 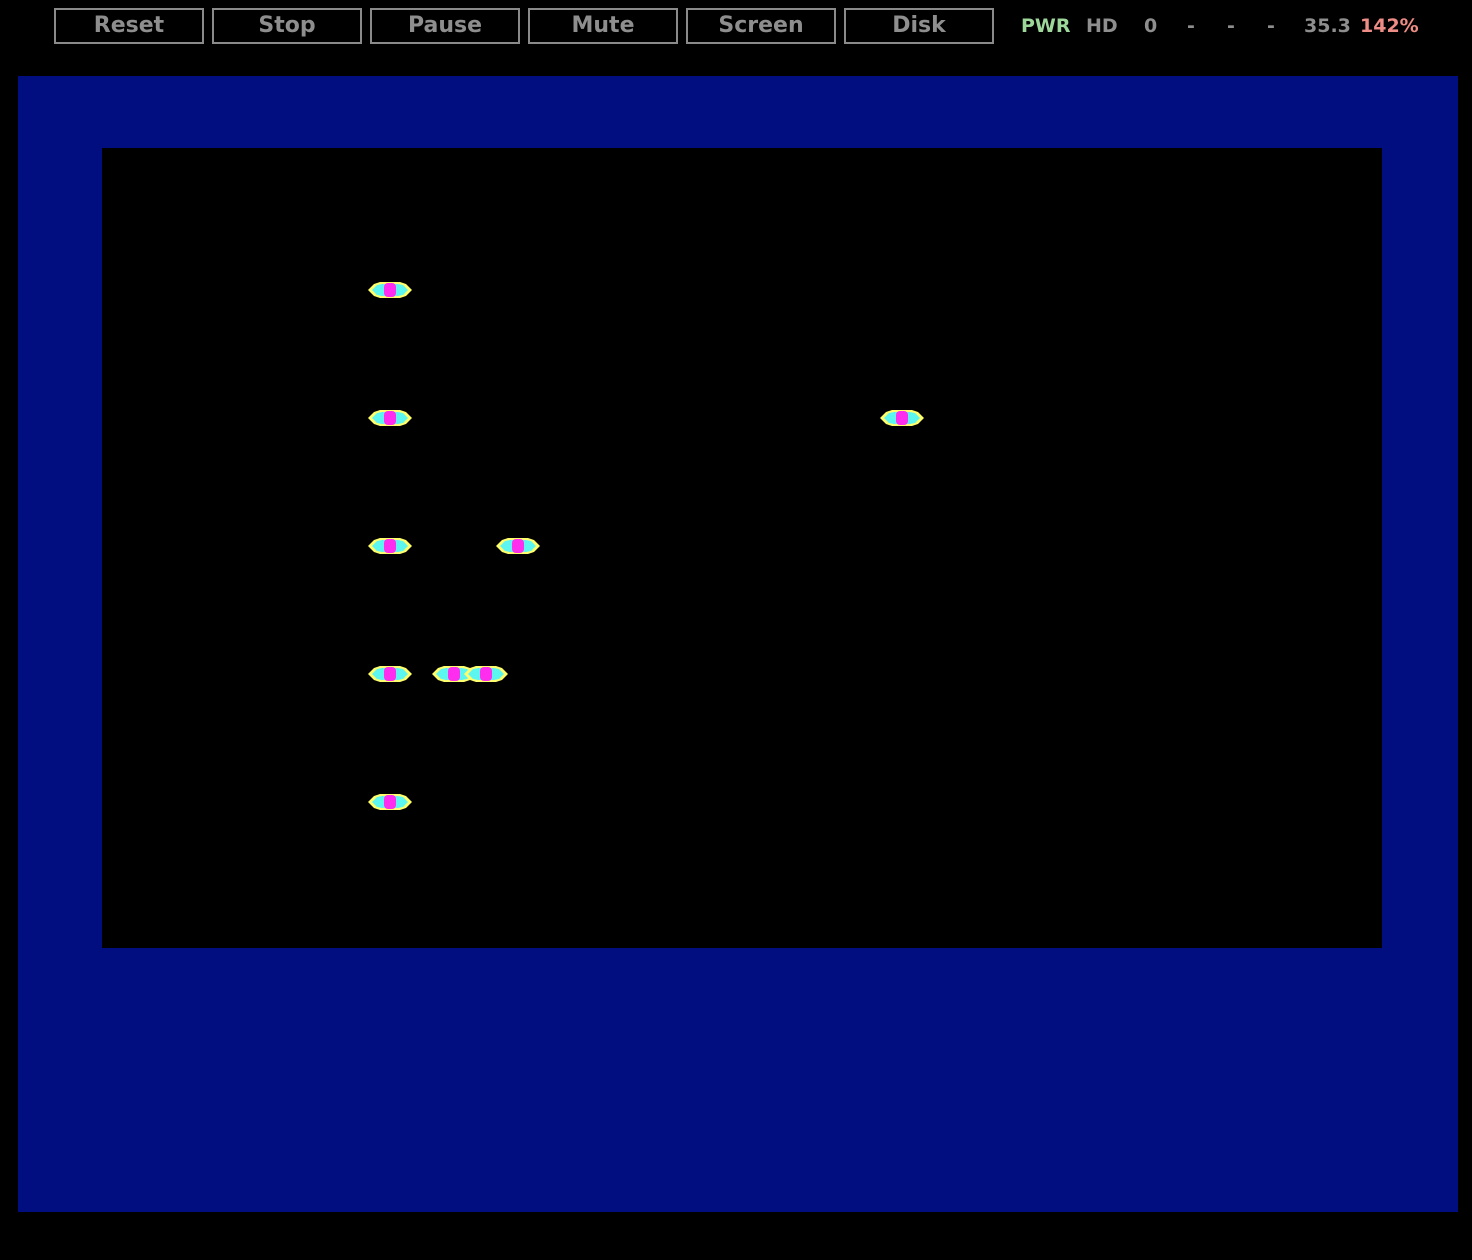 I want to click on drive-status-2: -, so click(x=1231, y=26).